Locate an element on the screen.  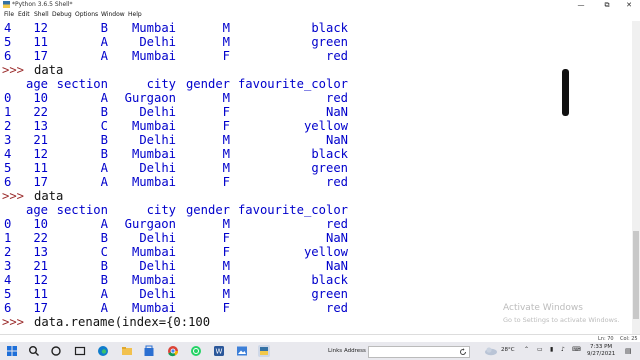
scrollbar-thumb is located at coordinates (636, 275).